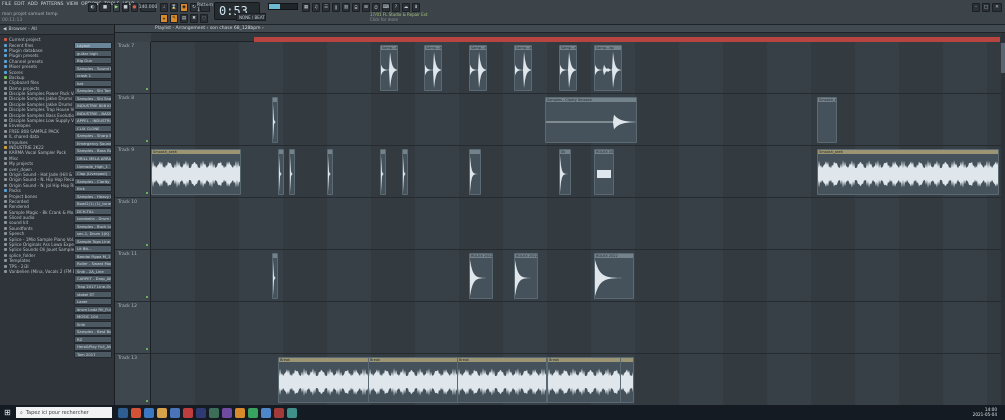 The width and height of the screenshot is (1005, 420). What do you see at coordinates (37, 249) in the screenshot?
I see `browser-item: Splice Sounds Oli Jouet Sample Pack` at bounding box center [37, 249].